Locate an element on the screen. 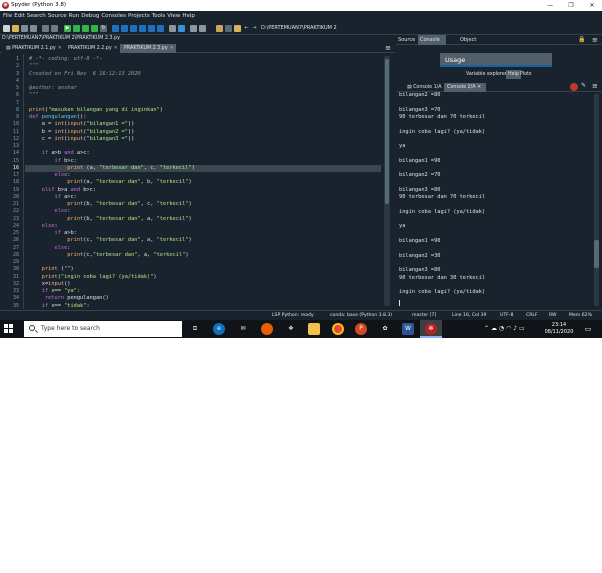 The image size is (602, 573). line-number: 29 is located at coordinates (15, 262).